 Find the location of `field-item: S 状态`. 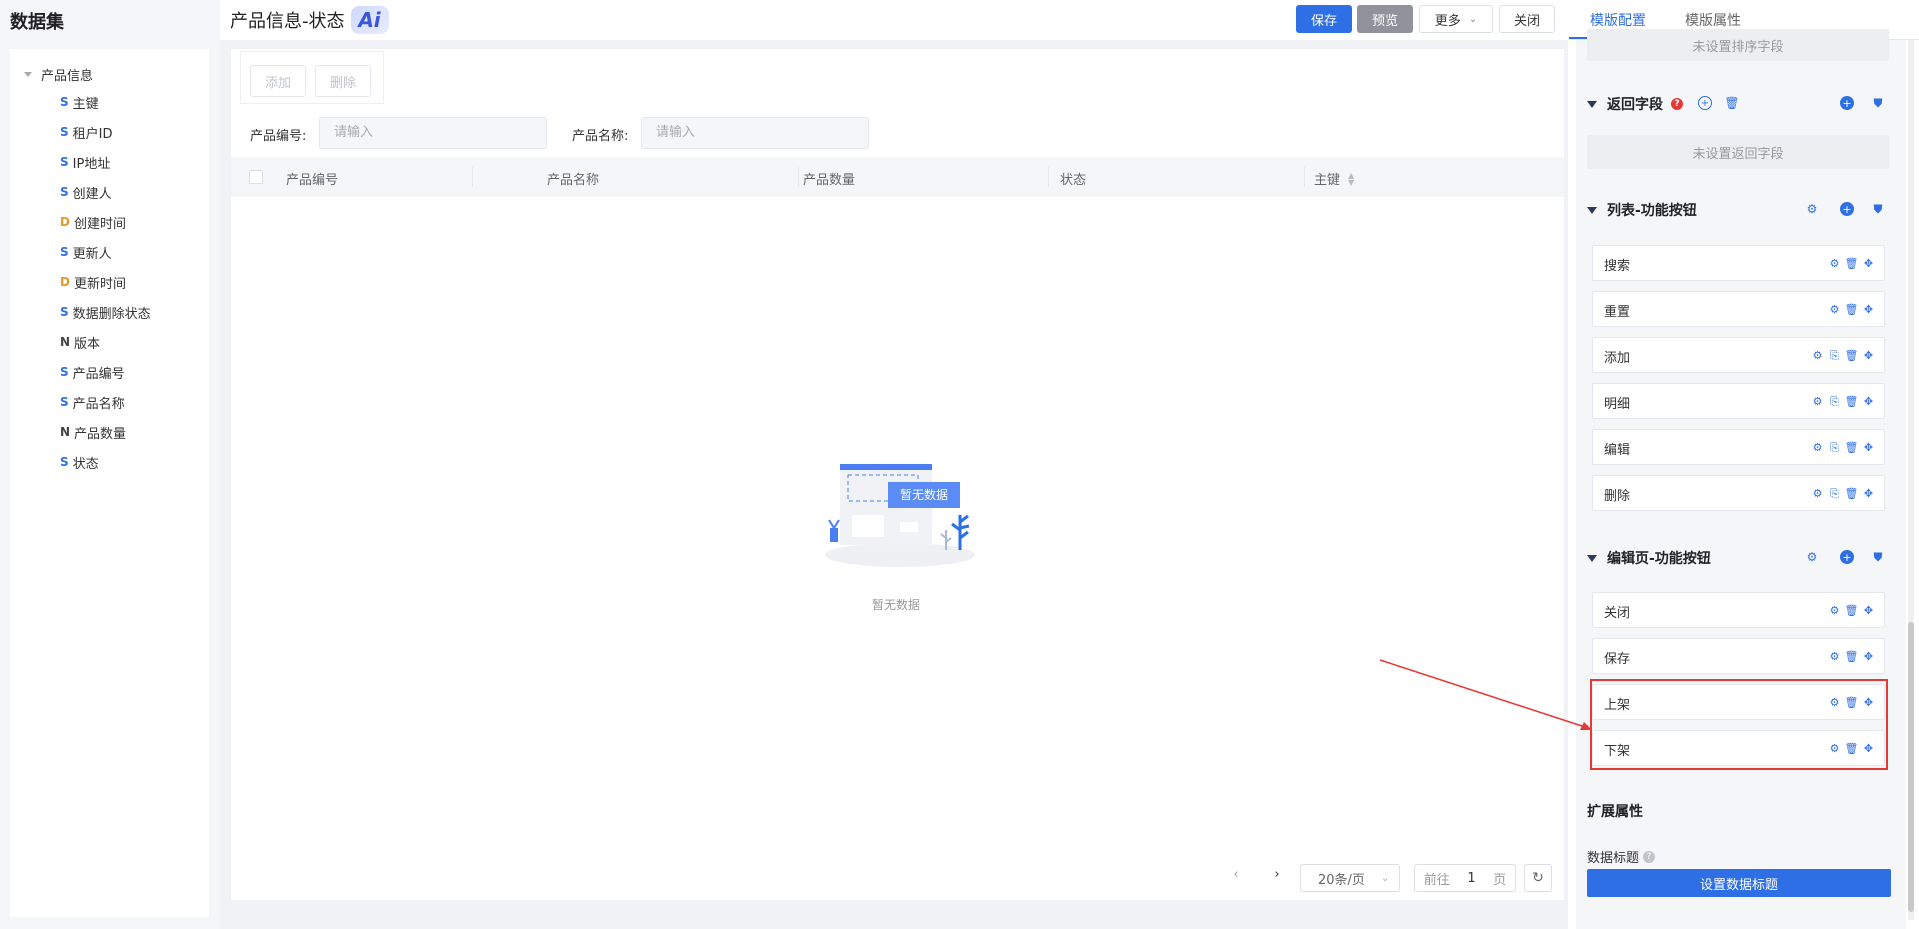

field-item: S 状态 is located at coordinates (79, 462).